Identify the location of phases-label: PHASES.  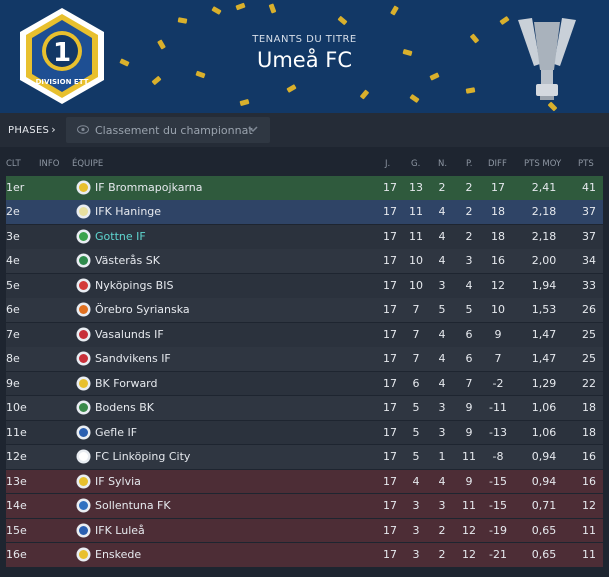
(29, 130).